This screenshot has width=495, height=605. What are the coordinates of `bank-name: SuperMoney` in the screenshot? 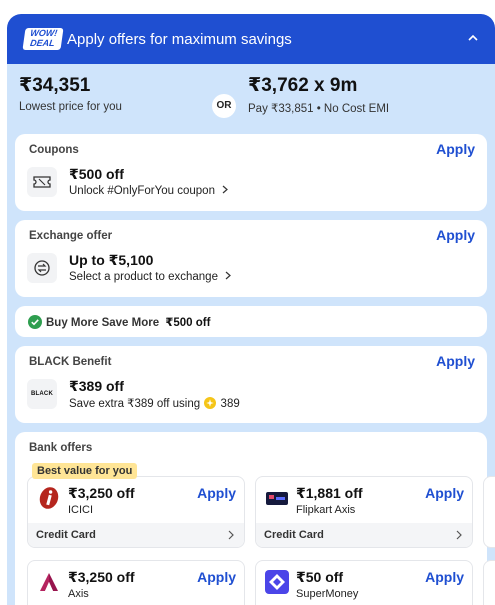 It's located at (327, 594).